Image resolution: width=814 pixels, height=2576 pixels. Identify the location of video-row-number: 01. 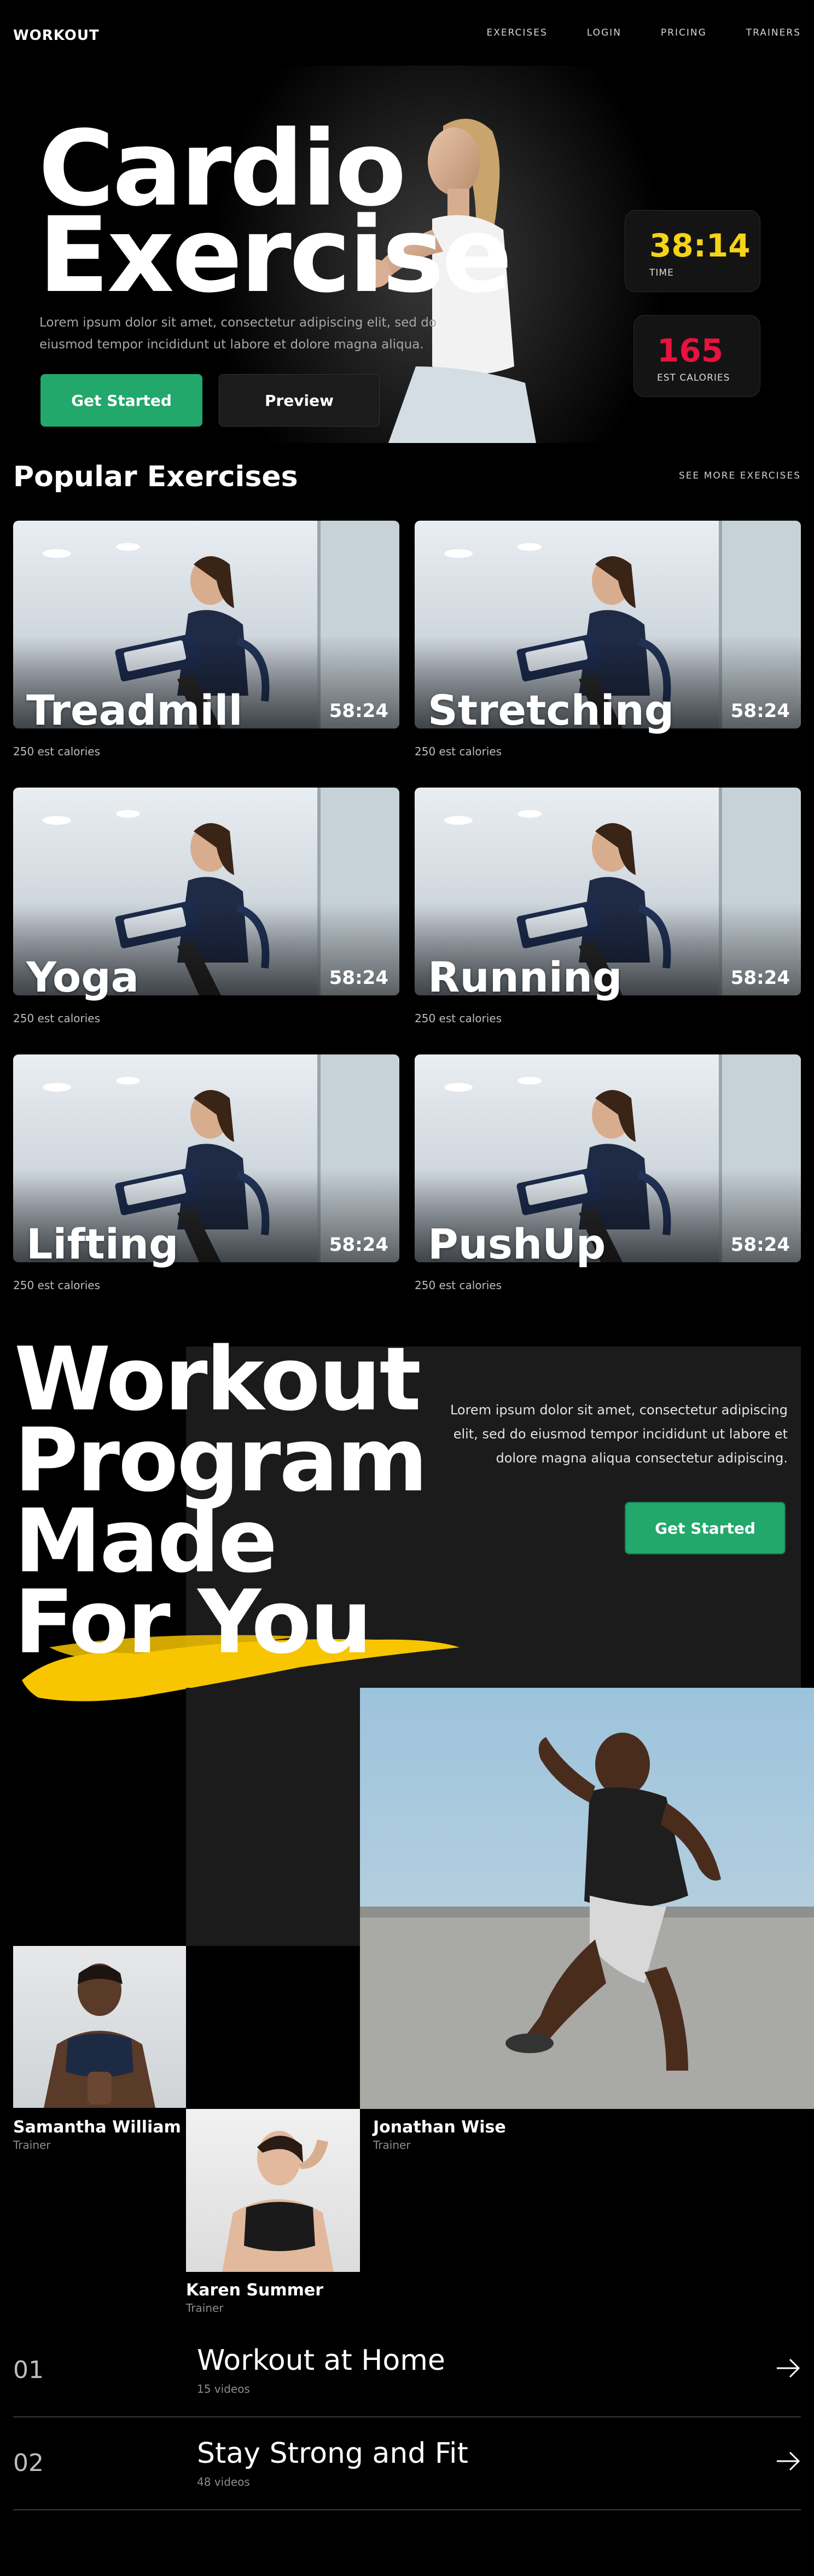
(28, 2370).